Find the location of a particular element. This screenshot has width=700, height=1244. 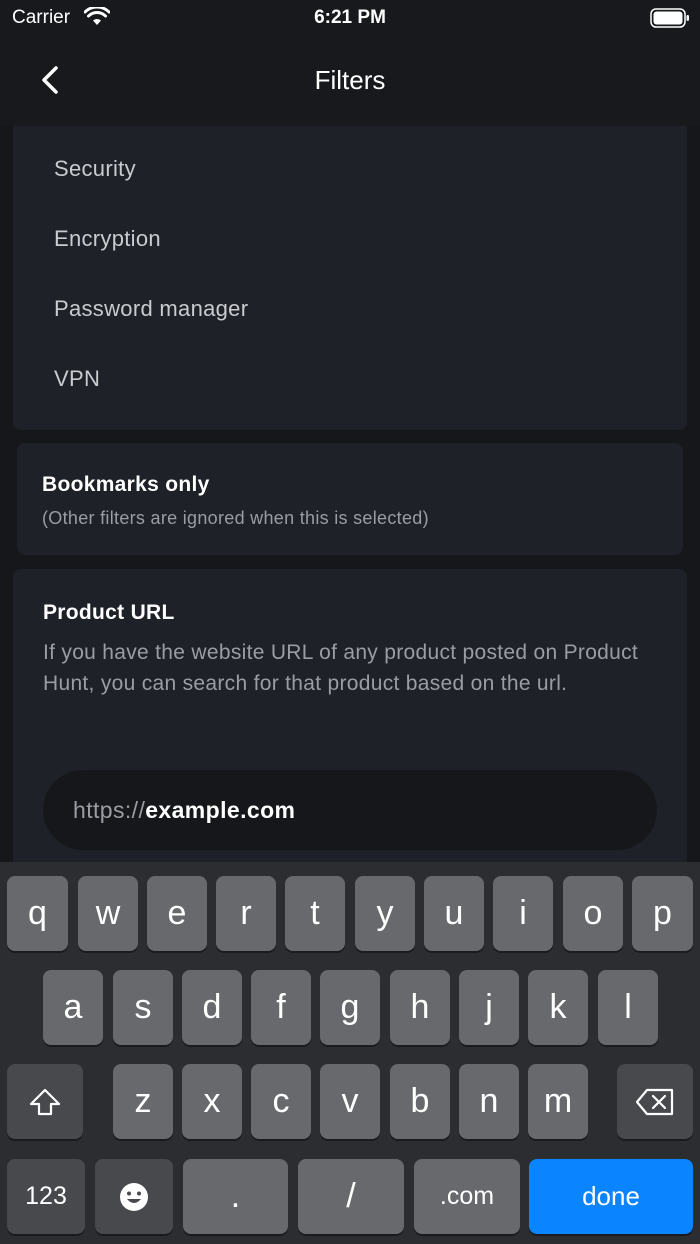

category-item-security: Security is located at coordinates (95, 169).